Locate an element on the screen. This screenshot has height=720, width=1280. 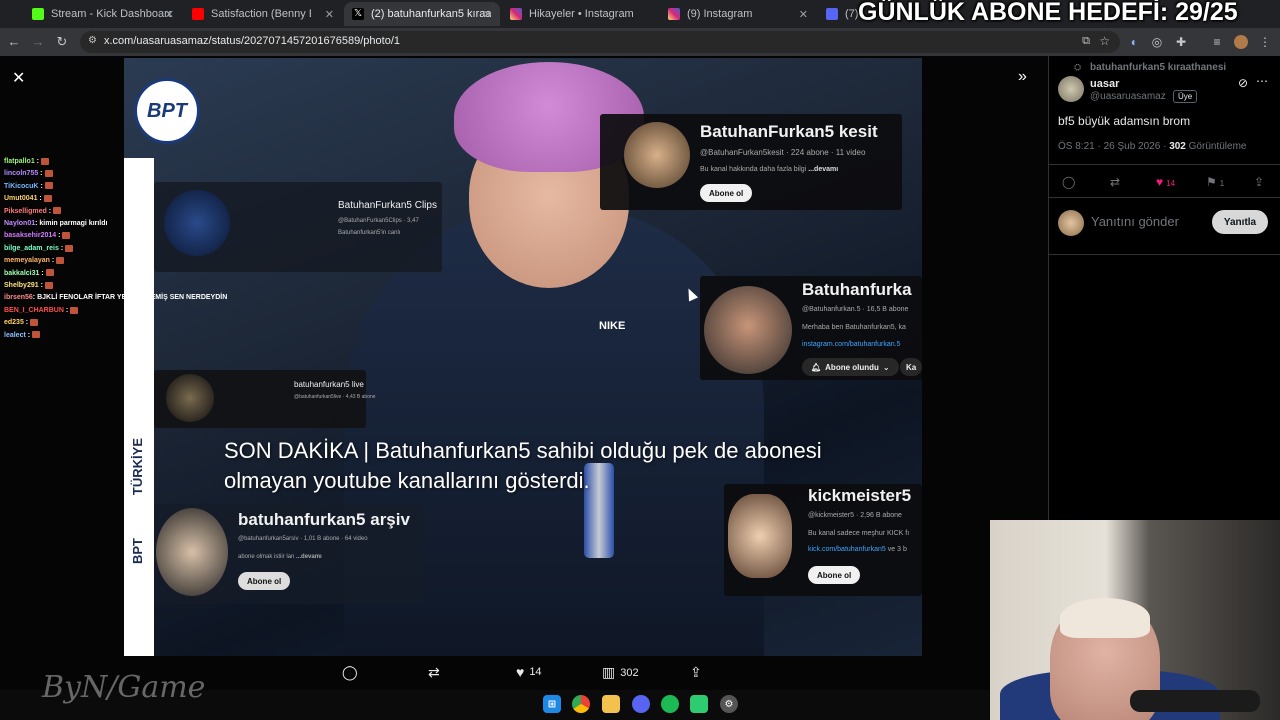
bookmark-button: ⚑ 1 is located at coordinates (1215, 182).